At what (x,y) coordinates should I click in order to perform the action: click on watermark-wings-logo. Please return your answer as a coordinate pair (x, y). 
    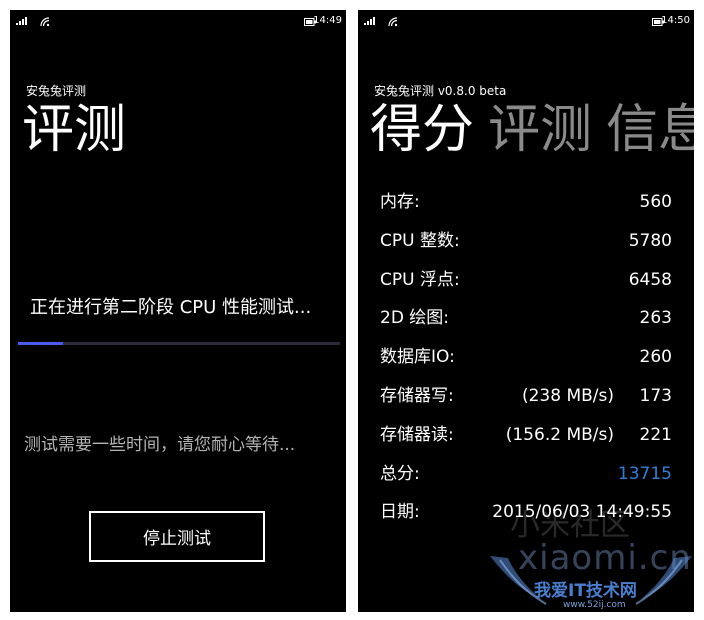
    Looking at the image, I should click on (591, 580).